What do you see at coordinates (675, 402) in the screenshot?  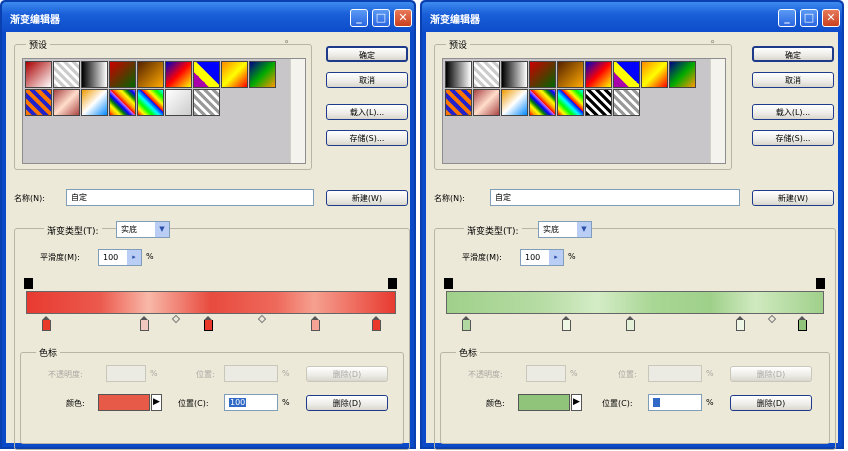 I see `location-field` at bounding box center [675, 402].